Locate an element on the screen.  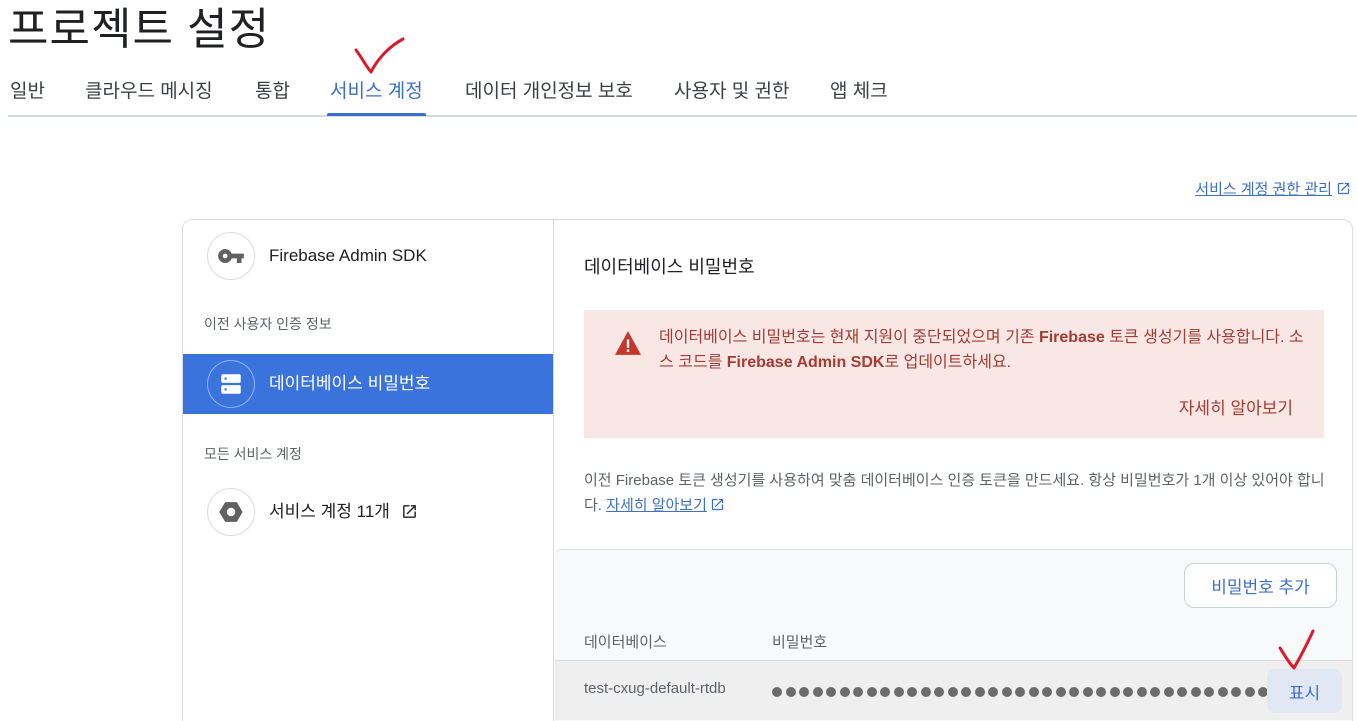
page-title: 프로젝트 설정 is located at coordinates (139, 29).